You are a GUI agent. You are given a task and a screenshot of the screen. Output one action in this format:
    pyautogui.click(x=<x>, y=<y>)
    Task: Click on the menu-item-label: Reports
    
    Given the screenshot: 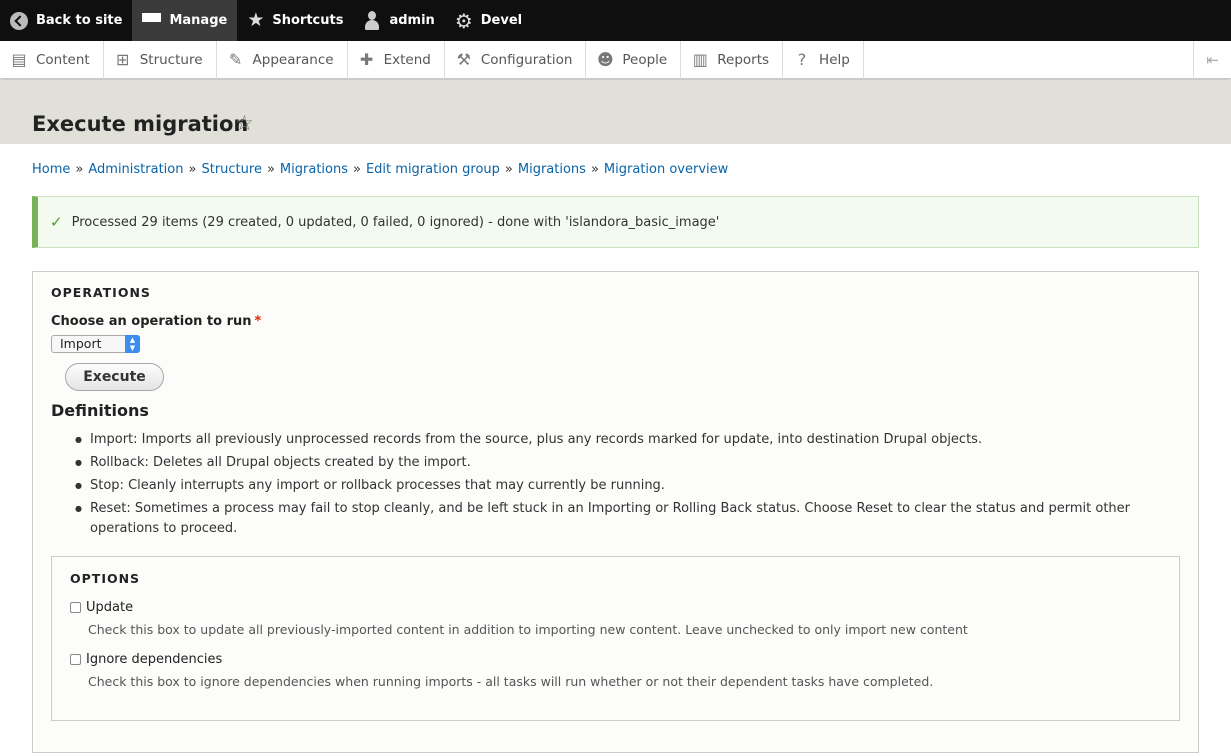 What is the action you would take?
    pyautogui.click(x=743, y=60)
    